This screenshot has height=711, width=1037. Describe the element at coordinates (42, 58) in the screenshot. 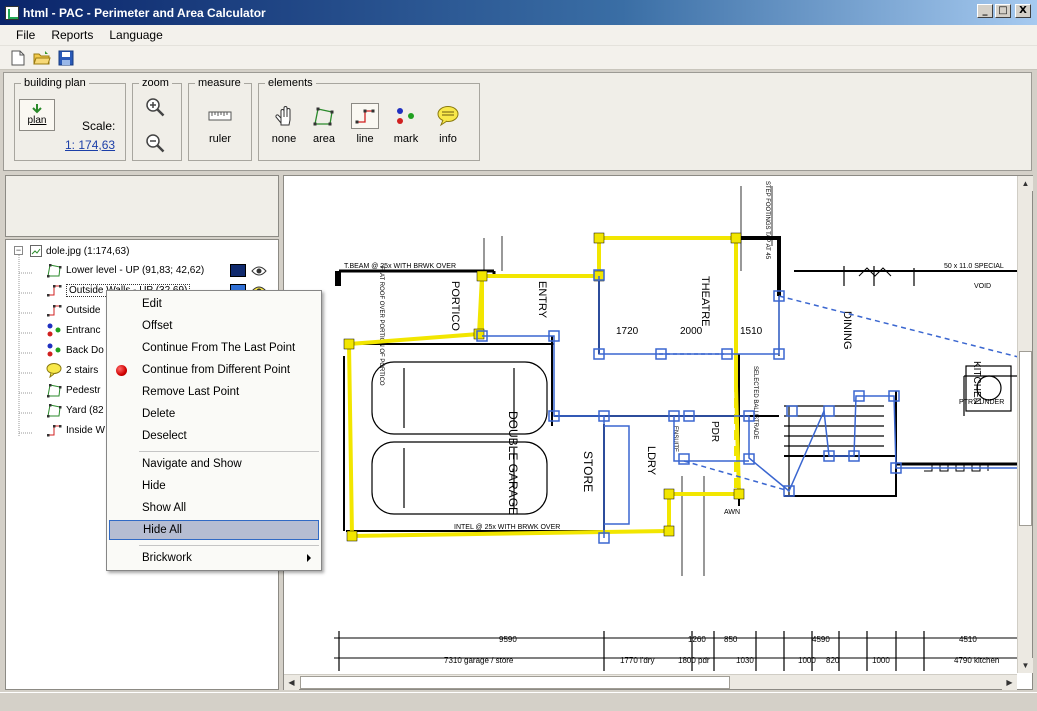

I see `open-folder-icon` at that location.